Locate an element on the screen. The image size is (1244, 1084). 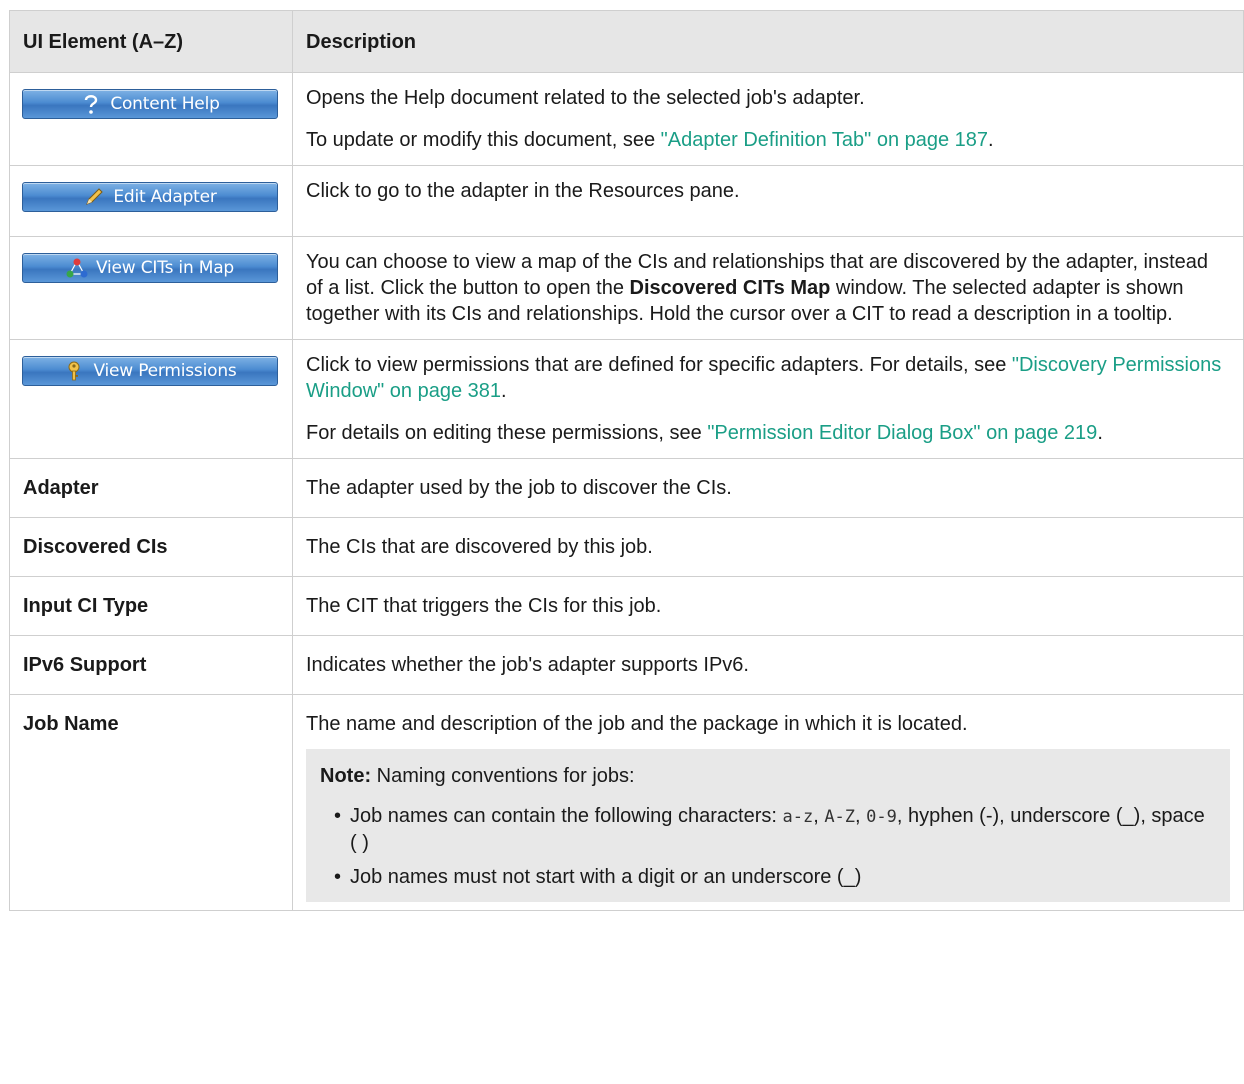
discovered-cits-map-term: Discovered CITs Map is located at coordinates (730, 288).